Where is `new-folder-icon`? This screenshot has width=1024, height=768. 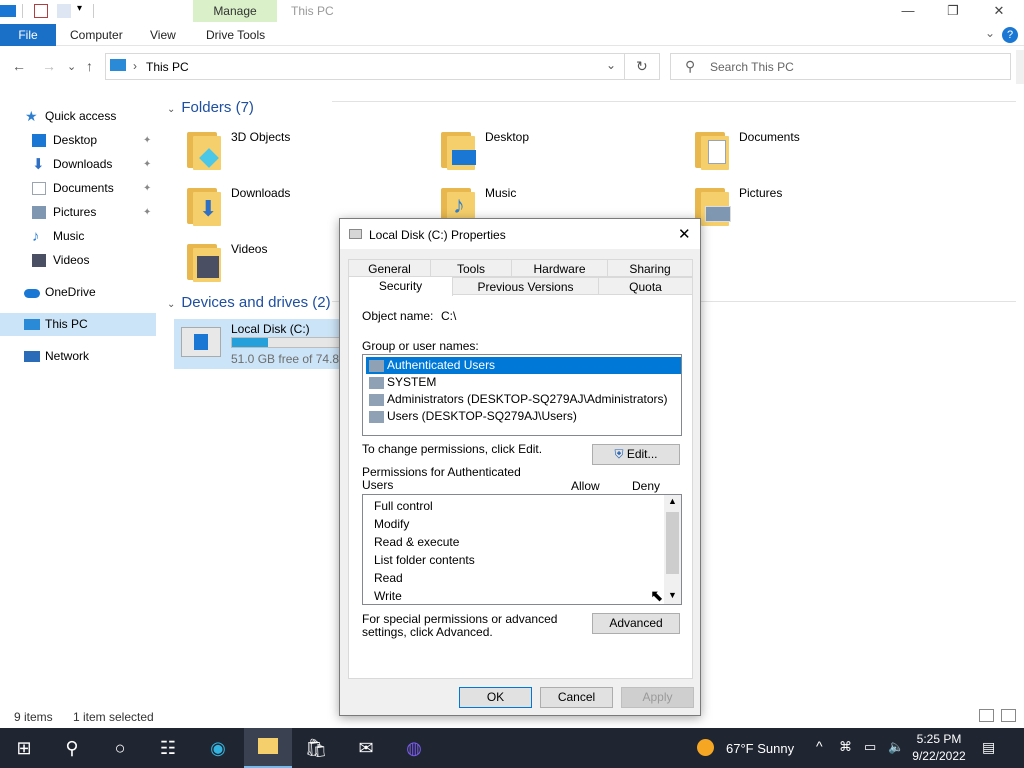 new-folder-icon is located at coordinates (64, 11).